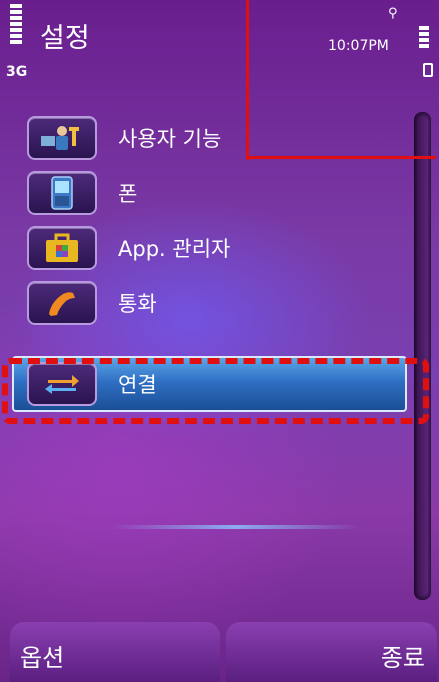 This screenshot has height=682, width=439. Describe the element at coordinates (393, 13) in the screenshot. I see `alarm-icon: ⚲` at that location.